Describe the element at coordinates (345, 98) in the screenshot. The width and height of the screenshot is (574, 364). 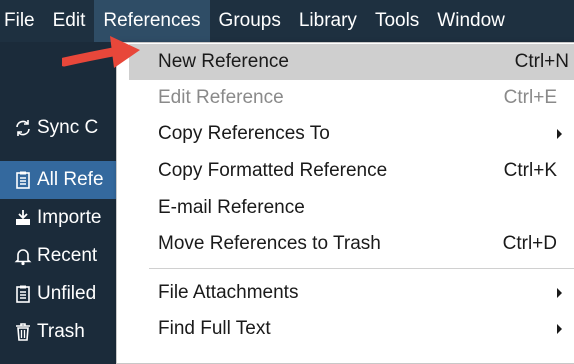
I see `menu-item-edit-reference: Edit Reference Ctrl+E` at that location.